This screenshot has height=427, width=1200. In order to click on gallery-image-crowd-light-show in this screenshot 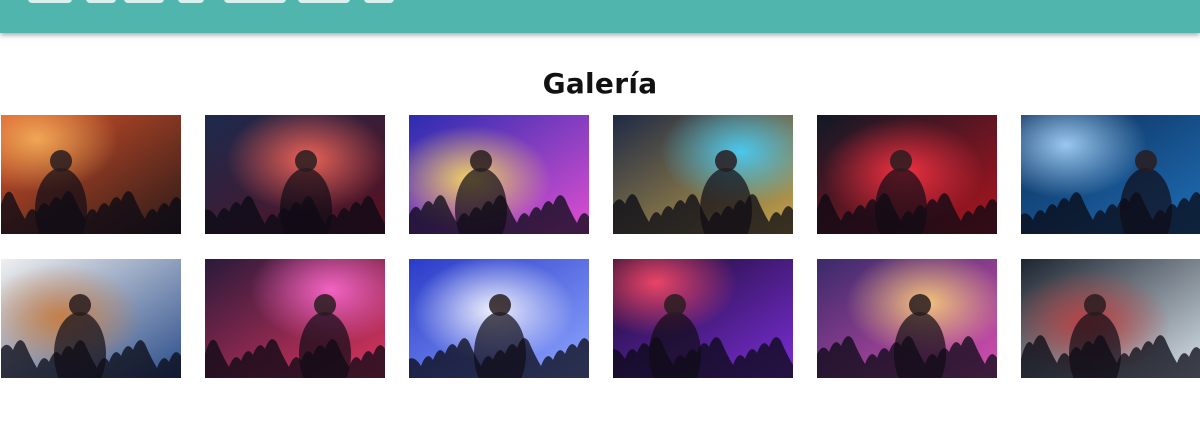, I will do `click(499, 174)`.